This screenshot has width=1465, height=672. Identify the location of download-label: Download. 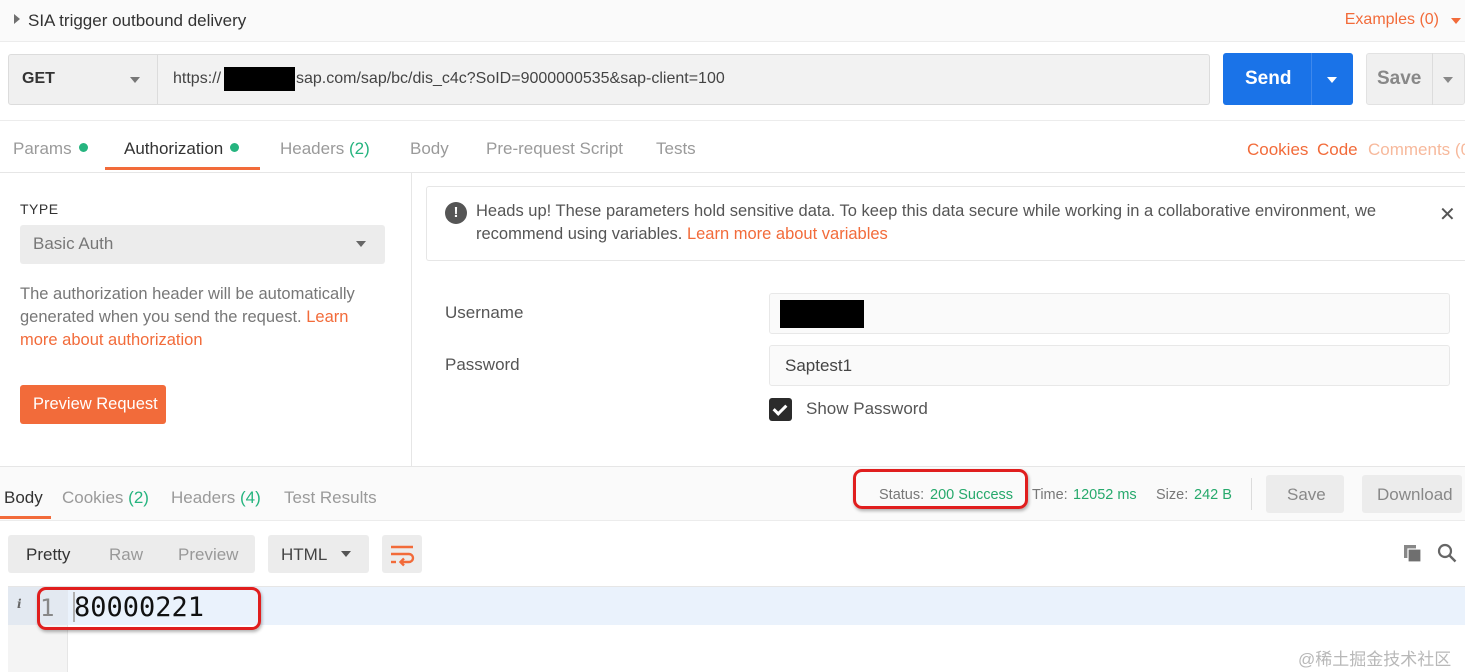
(1415, 494).